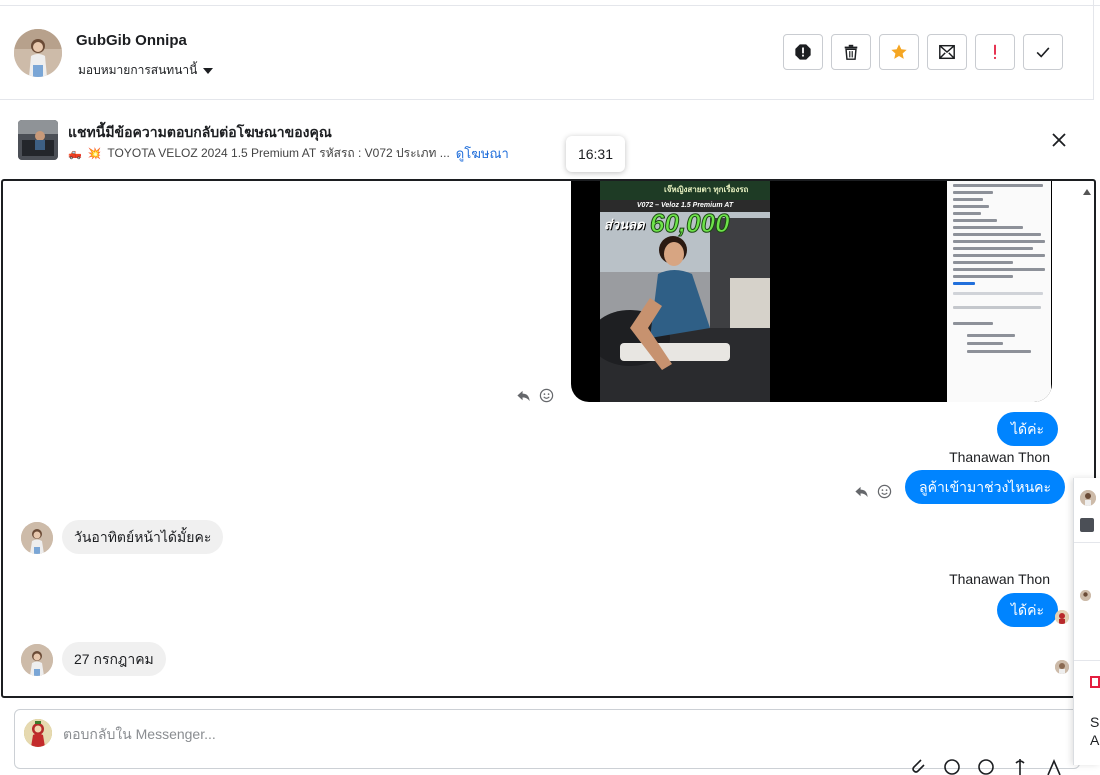 This screenshot has height=775, width=1100. What do you see at coordinates (463, 734) in the screenshot?
I see `reply-input` at bounding box center [463, 734].